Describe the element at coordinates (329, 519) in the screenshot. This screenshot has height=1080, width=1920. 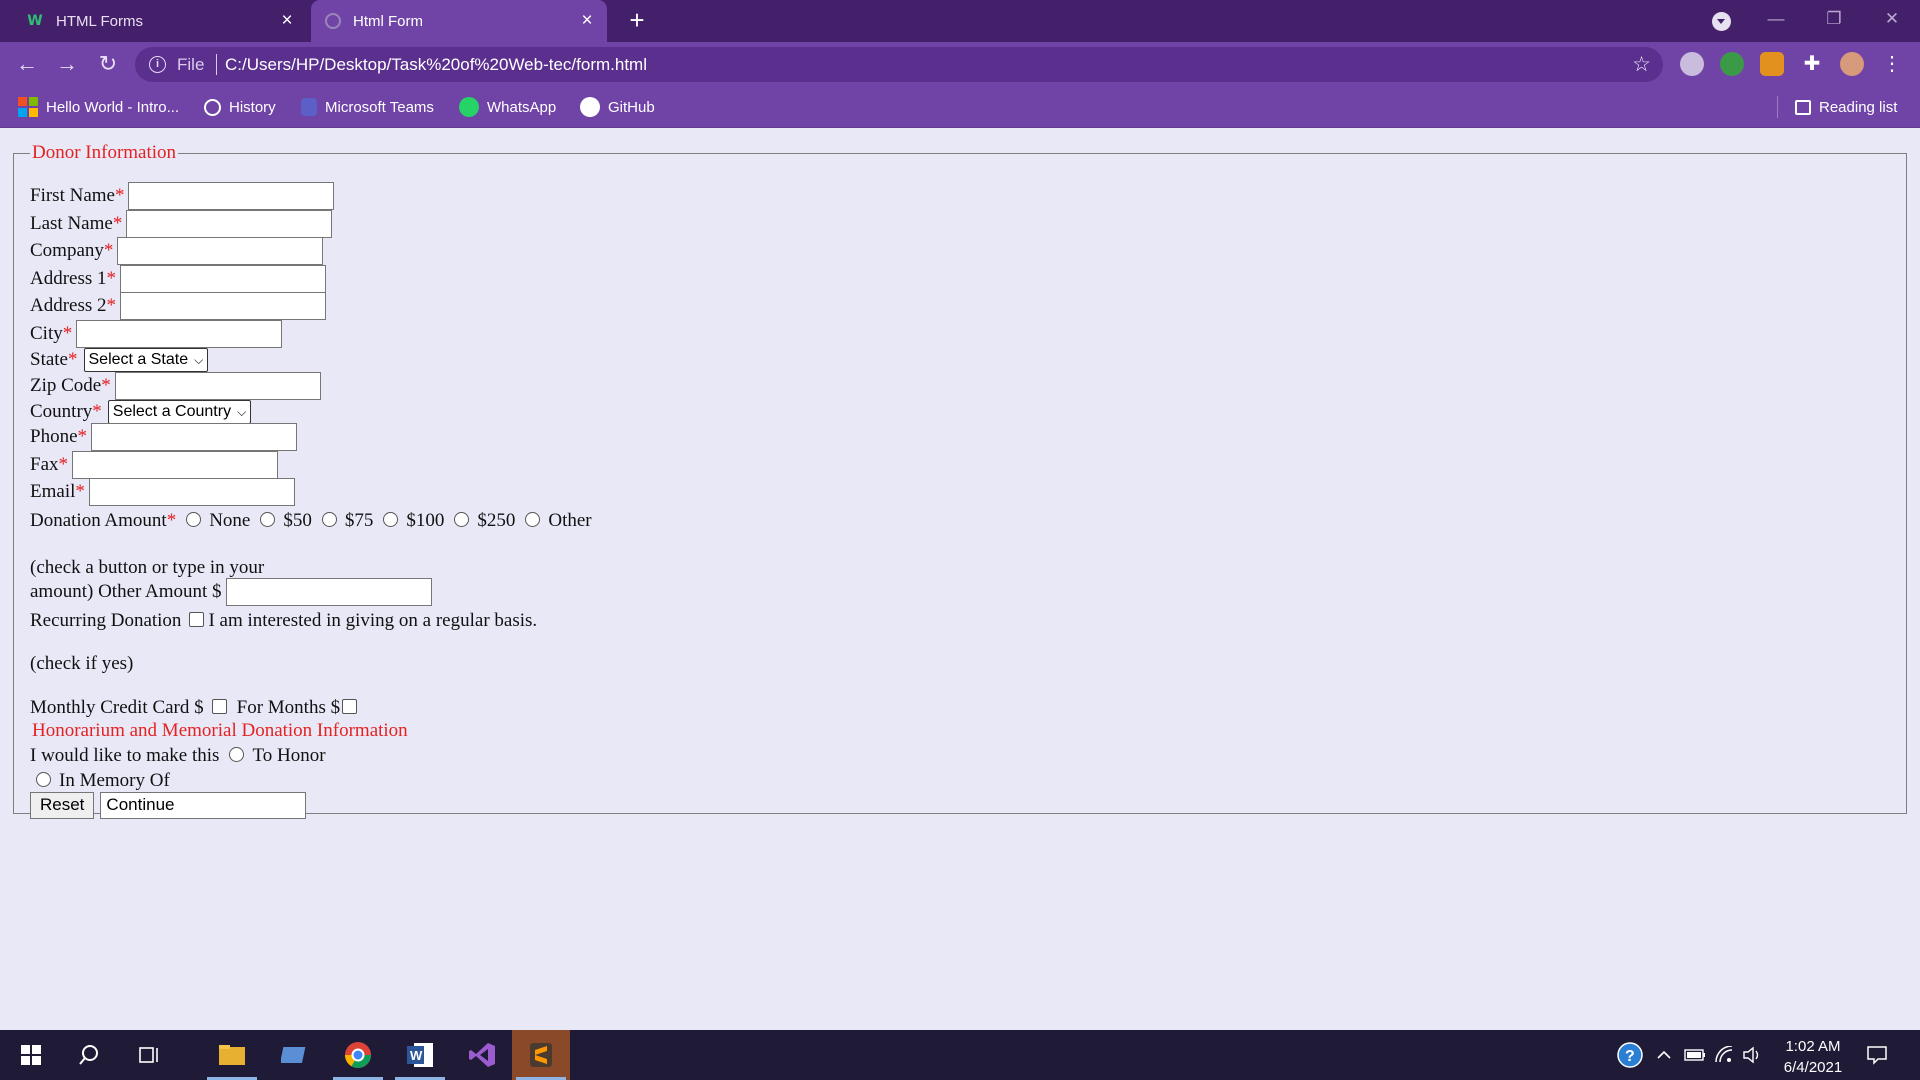
I see `donation-75-radio` at that location.